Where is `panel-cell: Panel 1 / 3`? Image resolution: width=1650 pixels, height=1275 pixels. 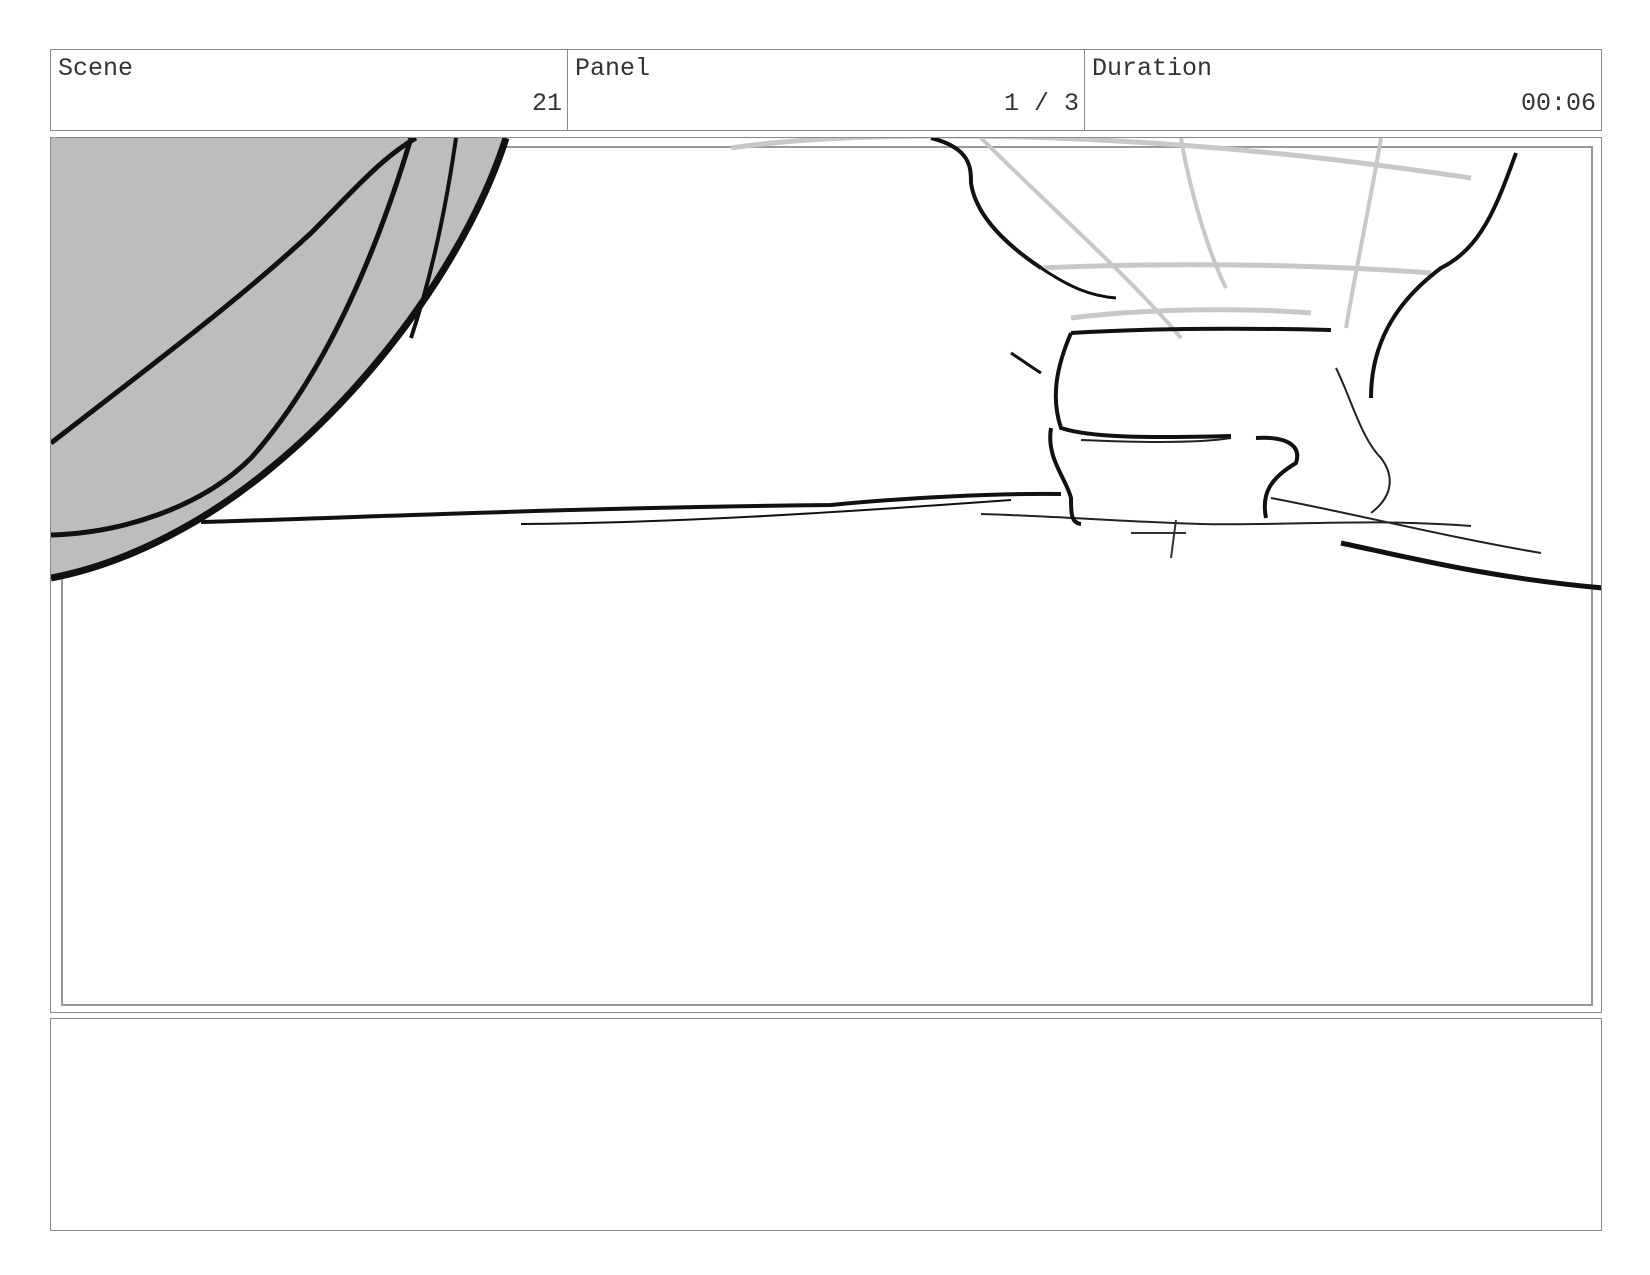
panel-cell: Panel 1 / 3 is located at coordinates (826, 90).